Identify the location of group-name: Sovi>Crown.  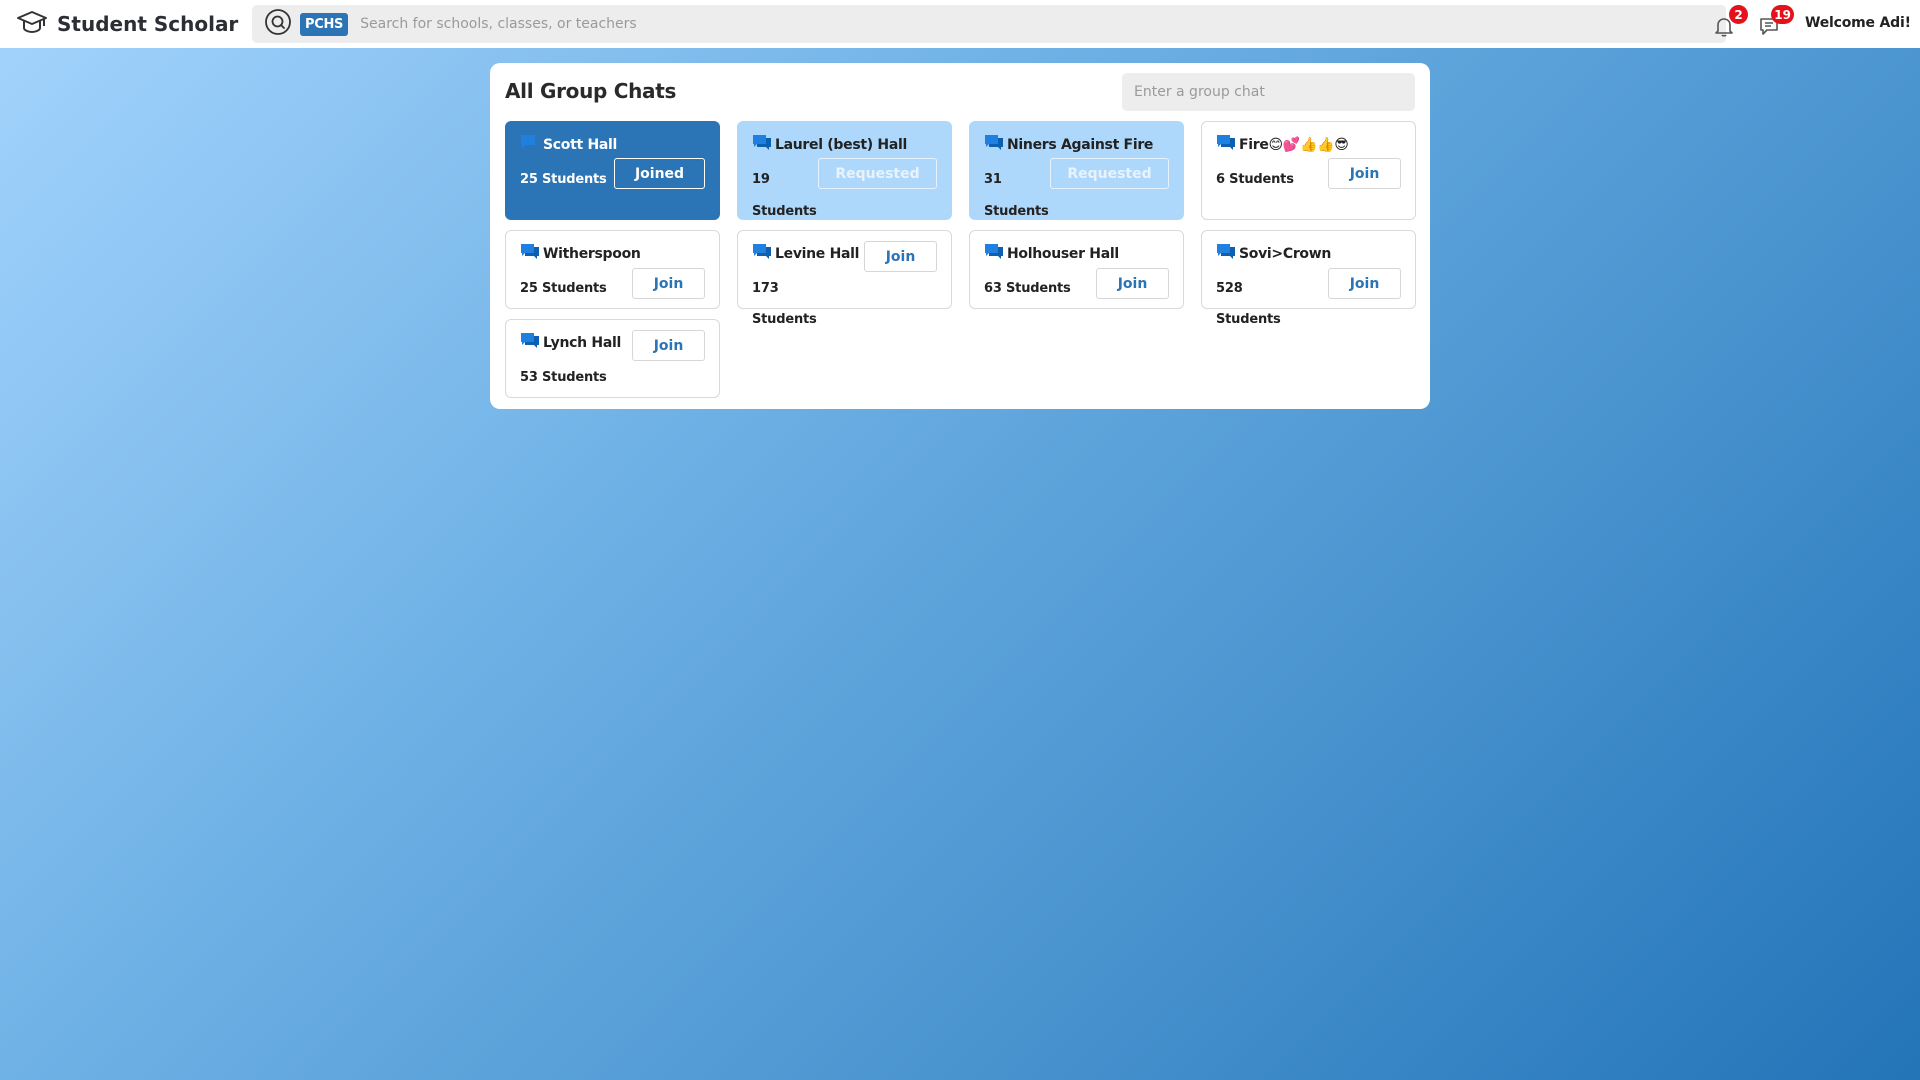
(1285, 254).